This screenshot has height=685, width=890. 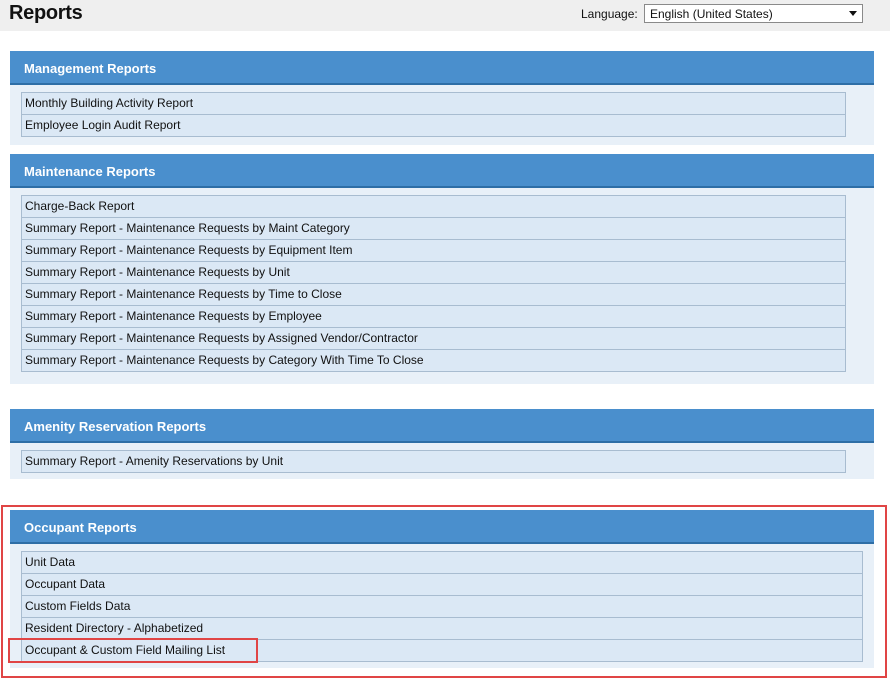 What do you see at coordinates (442, 171) in the screenshot?
I see `panel-header: Maintenance Reports` at bounding box center [442, 171].